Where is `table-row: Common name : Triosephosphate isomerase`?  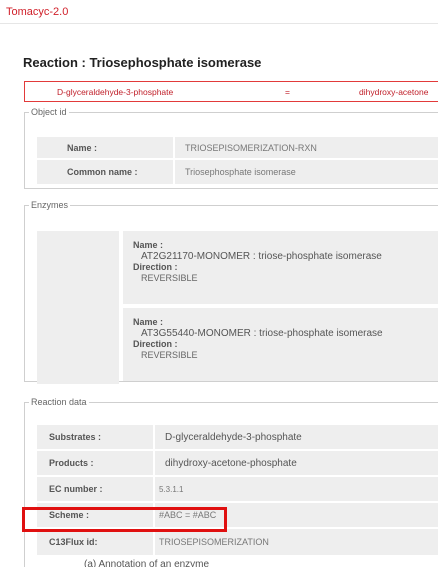 table-row: Common name : Triosephosphate isomerase is located at coordinates (237, 172).